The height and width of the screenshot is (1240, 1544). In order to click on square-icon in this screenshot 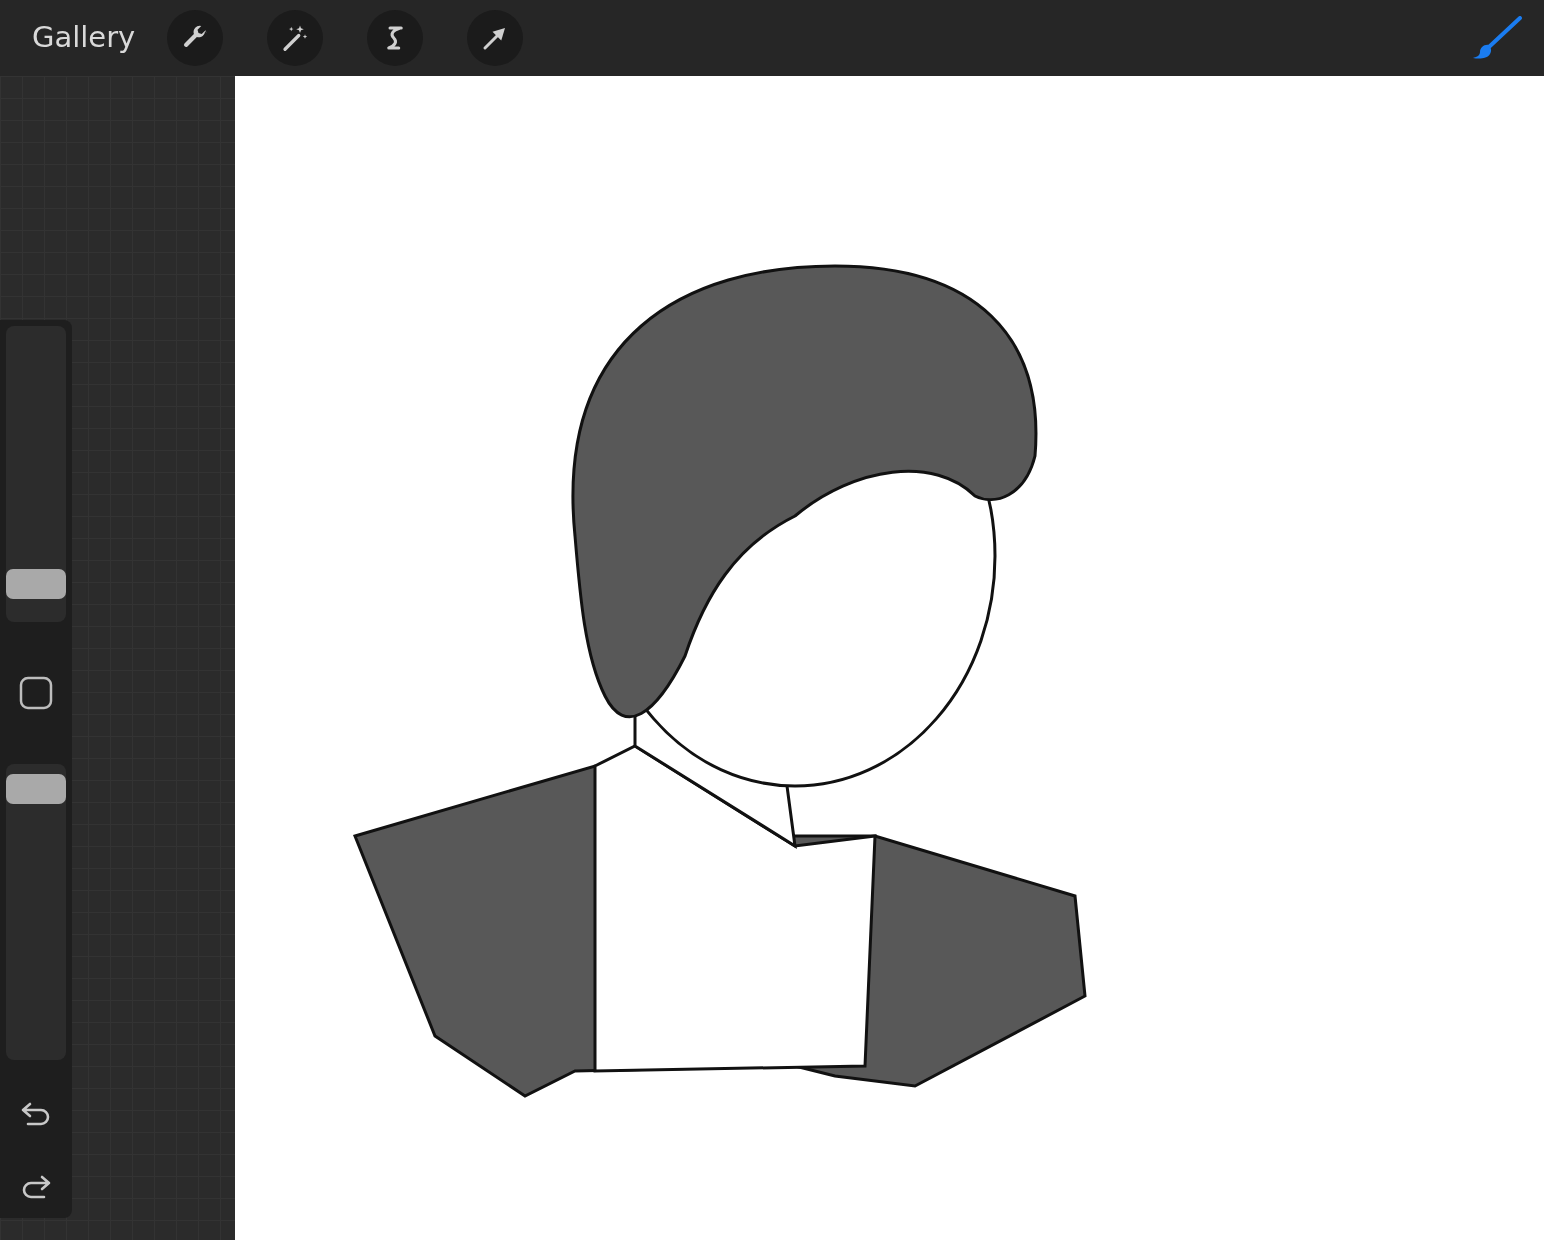, I will do `click(36, 693)`.